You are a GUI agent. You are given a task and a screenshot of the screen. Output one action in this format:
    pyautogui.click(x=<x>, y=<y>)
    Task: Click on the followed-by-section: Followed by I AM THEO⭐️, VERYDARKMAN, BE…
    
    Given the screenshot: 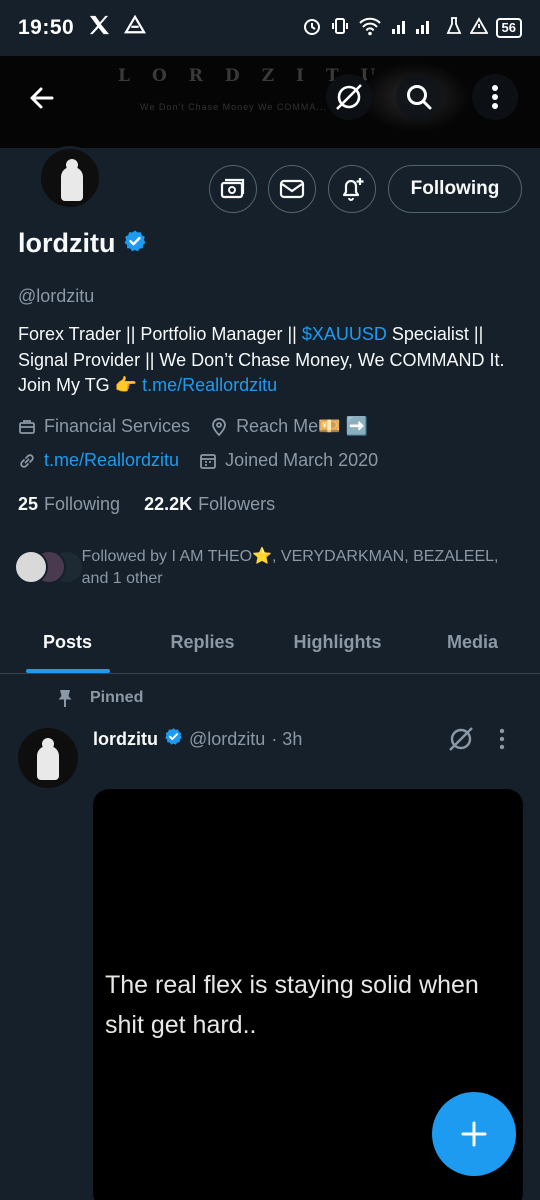 What is the action you would take?
    pyautogui.click(x=269, y=568)
    